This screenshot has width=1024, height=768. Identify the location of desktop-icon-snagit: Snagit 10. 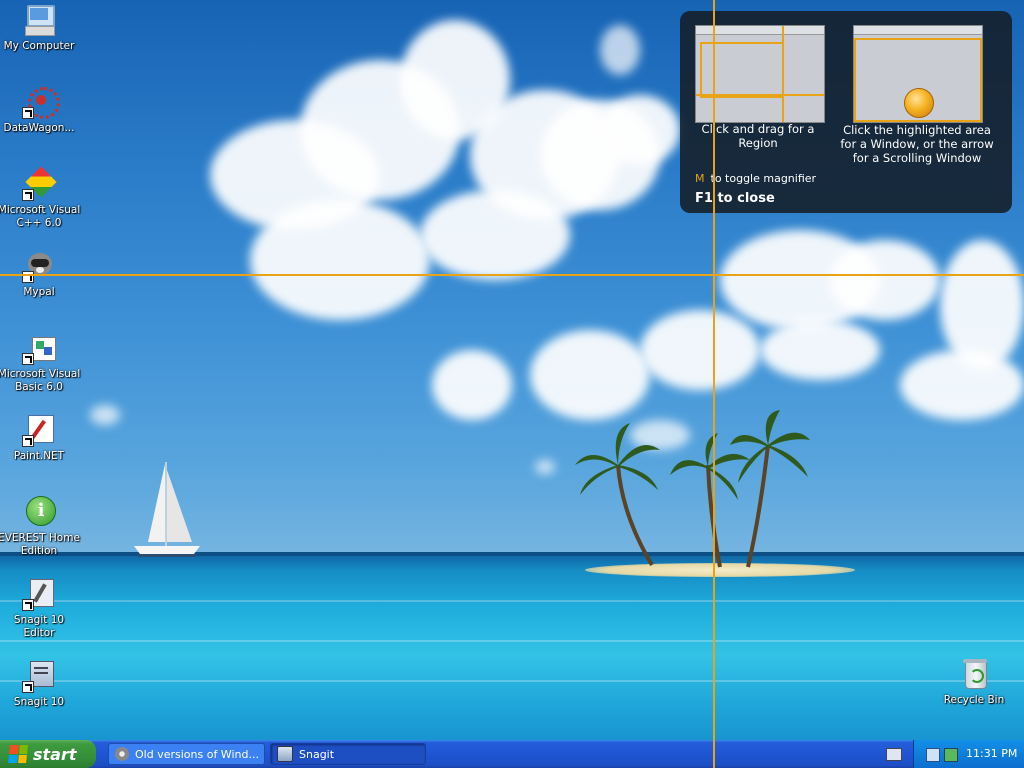
(40, 684).